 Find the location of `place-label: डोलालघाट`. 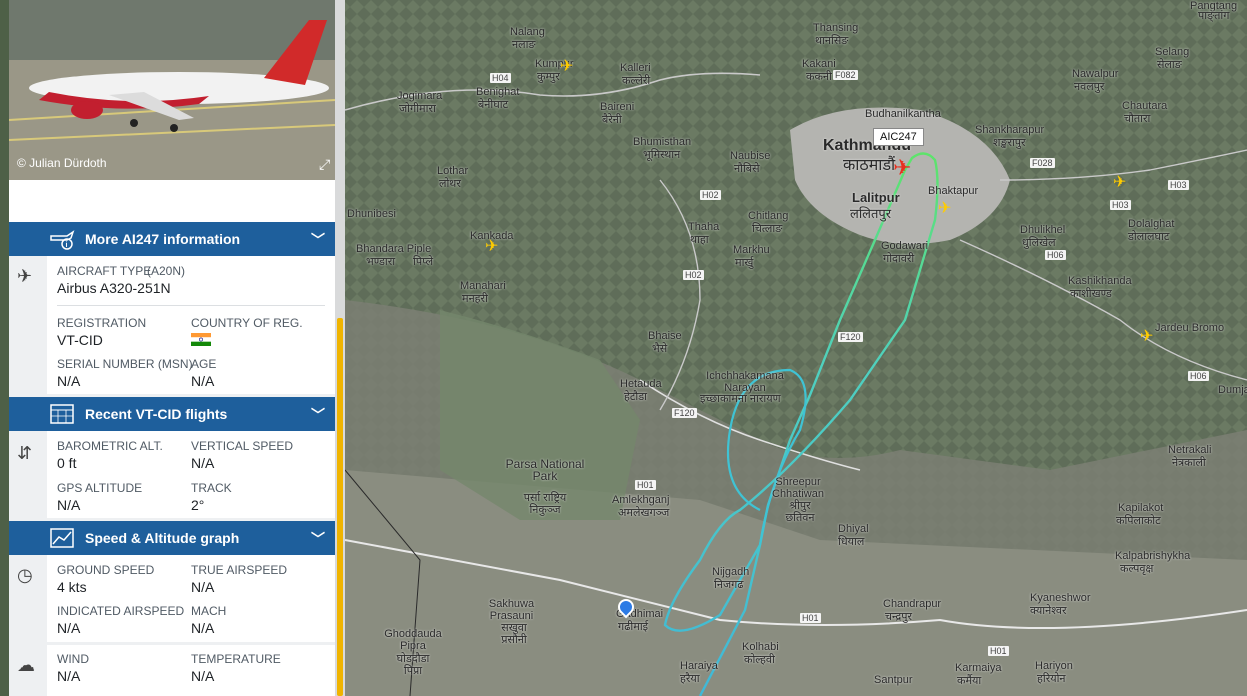

place-label: डोलालघाट is located at coordinates (1149, 237).